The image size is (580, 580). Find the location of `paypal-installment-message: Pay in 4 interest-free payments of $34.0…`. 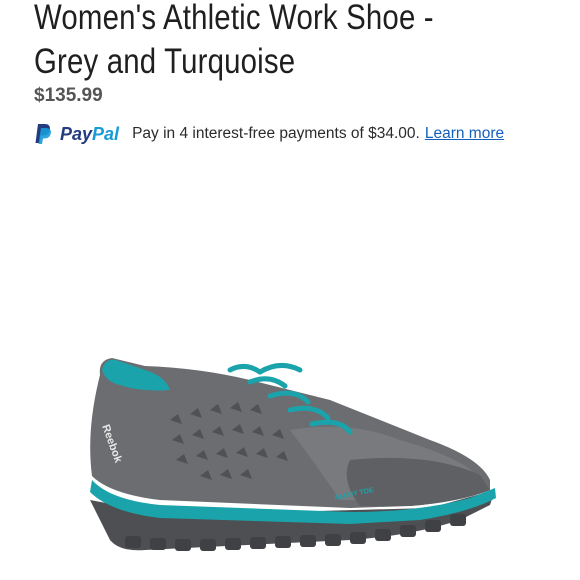

paypal-installment-message: Pay in 4 interest-free payments of $34.0… is located at coordinates (276, 133).